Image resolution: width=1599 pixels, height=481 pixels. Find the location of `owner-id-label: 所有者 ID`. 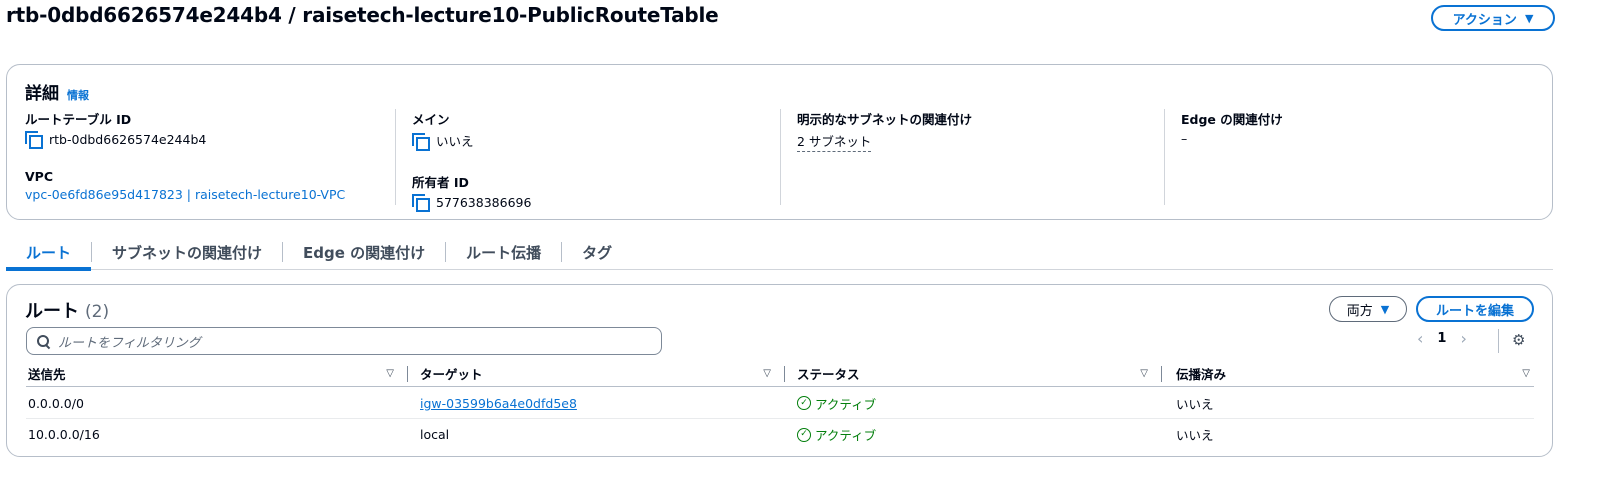

owner-id-label: 所有者 ID is located at coordinates (440, 182).